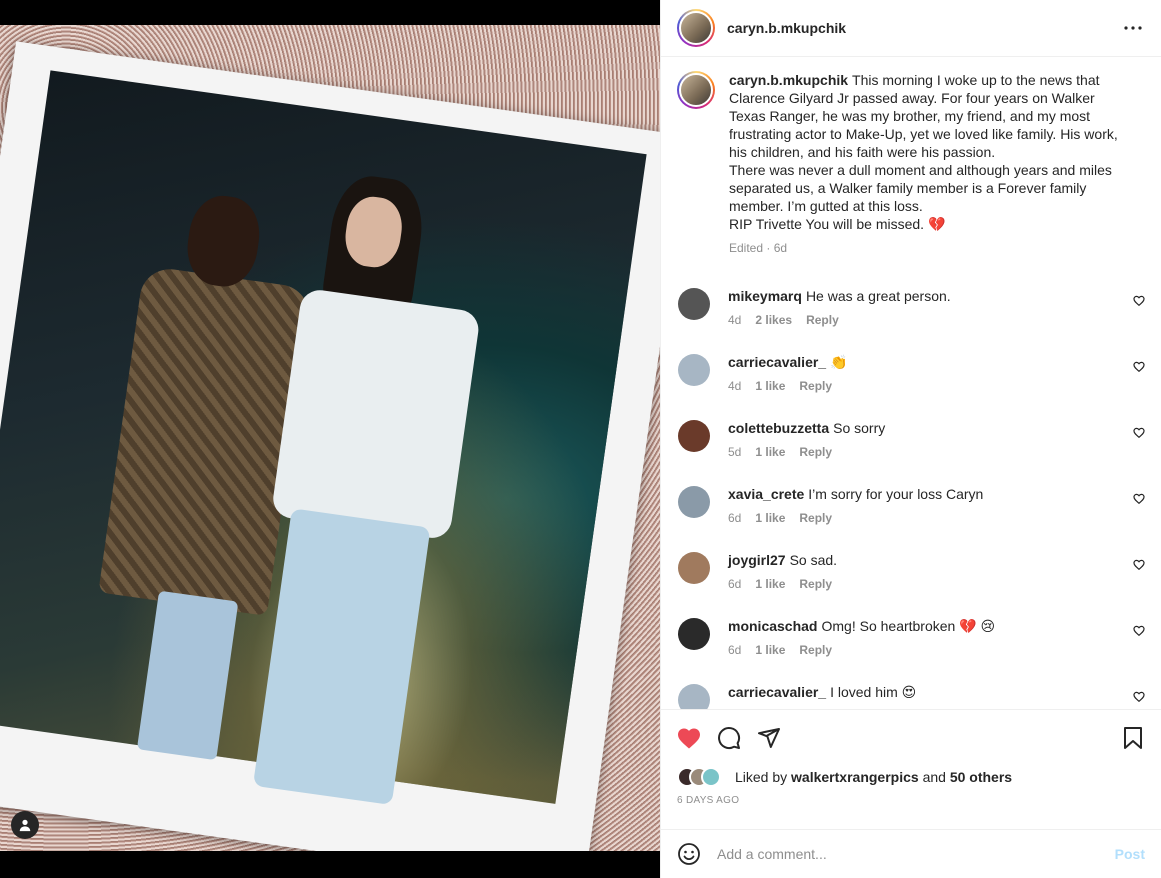 Image resolution: width=1161 pixels, height=878 pixels. Describe the element at coordinates (696, 90) in the screenshot. I see `caption-author-avatar` at that location.